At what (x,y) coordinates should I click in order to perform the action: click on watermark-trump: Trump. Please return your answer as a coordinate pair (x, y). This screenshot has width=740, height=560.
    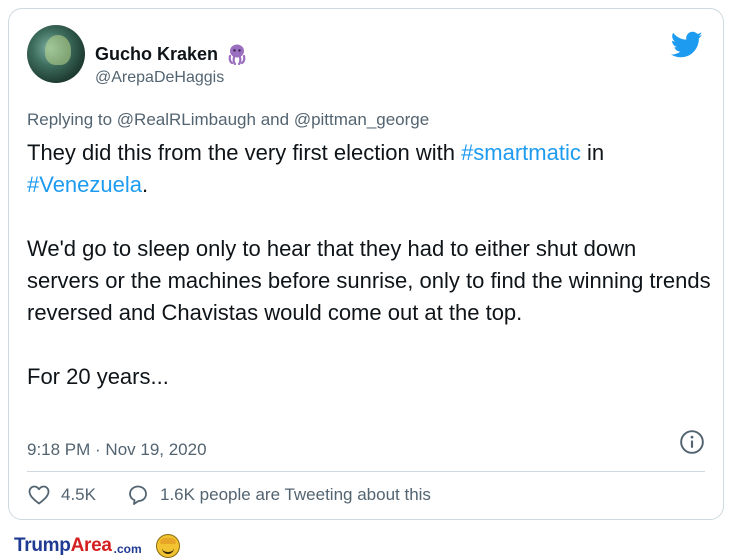
    Looking at the image, I should click on (42, 545).